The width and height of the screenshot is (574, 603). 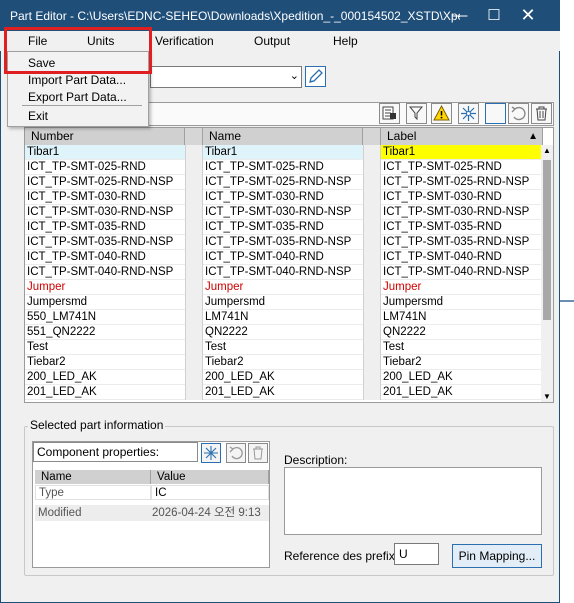 I want to click on cell-number: ICT_TP-SMT-030-RND, so click(x=105, y=197).